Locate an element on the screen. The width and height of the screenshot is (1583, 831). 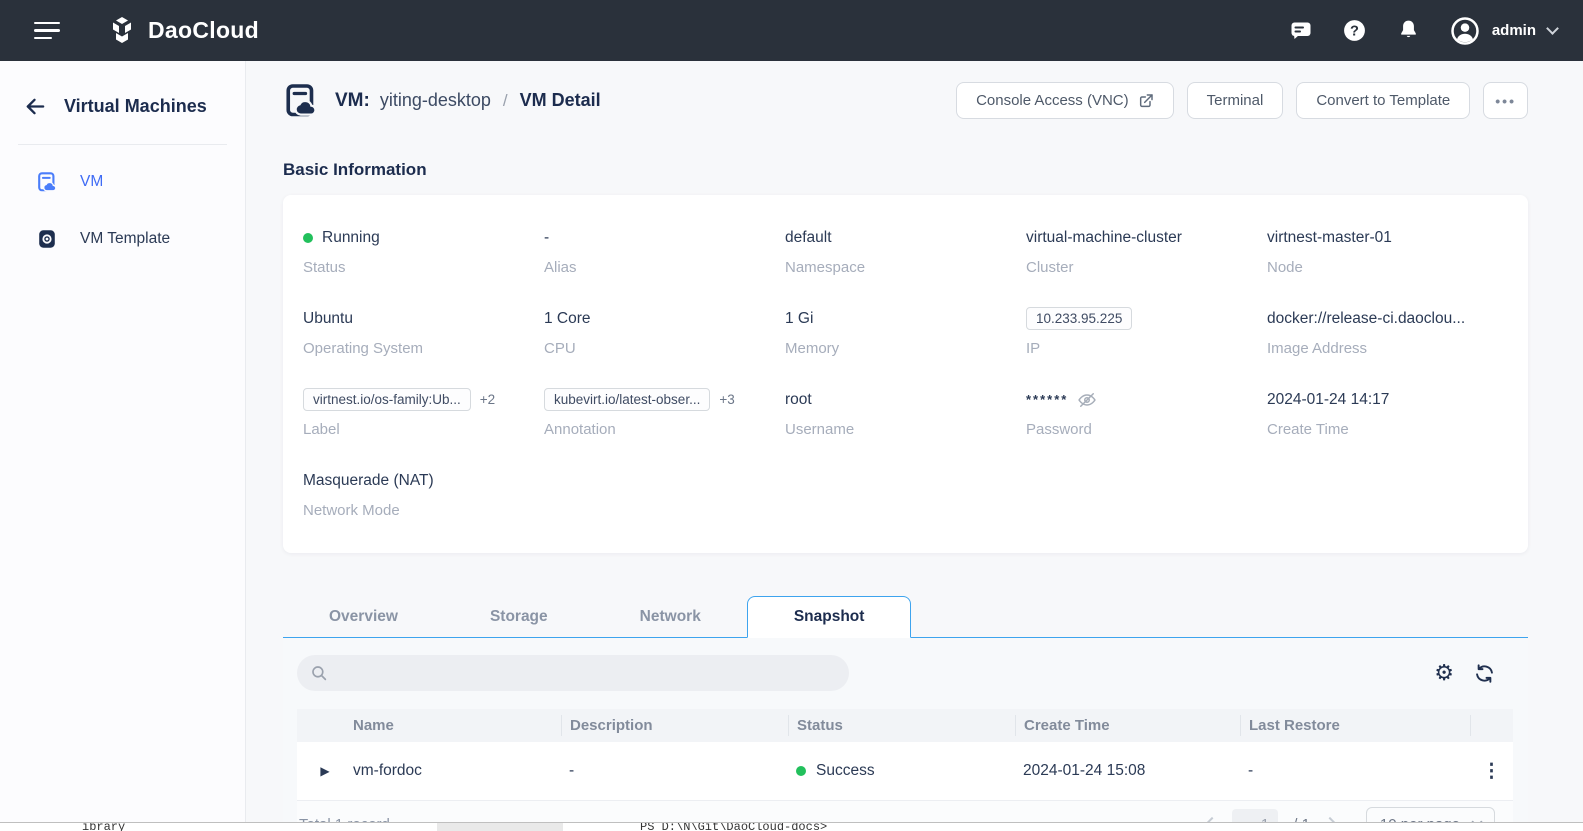
tab-storage: Storage is located at coordinates (519, 617).